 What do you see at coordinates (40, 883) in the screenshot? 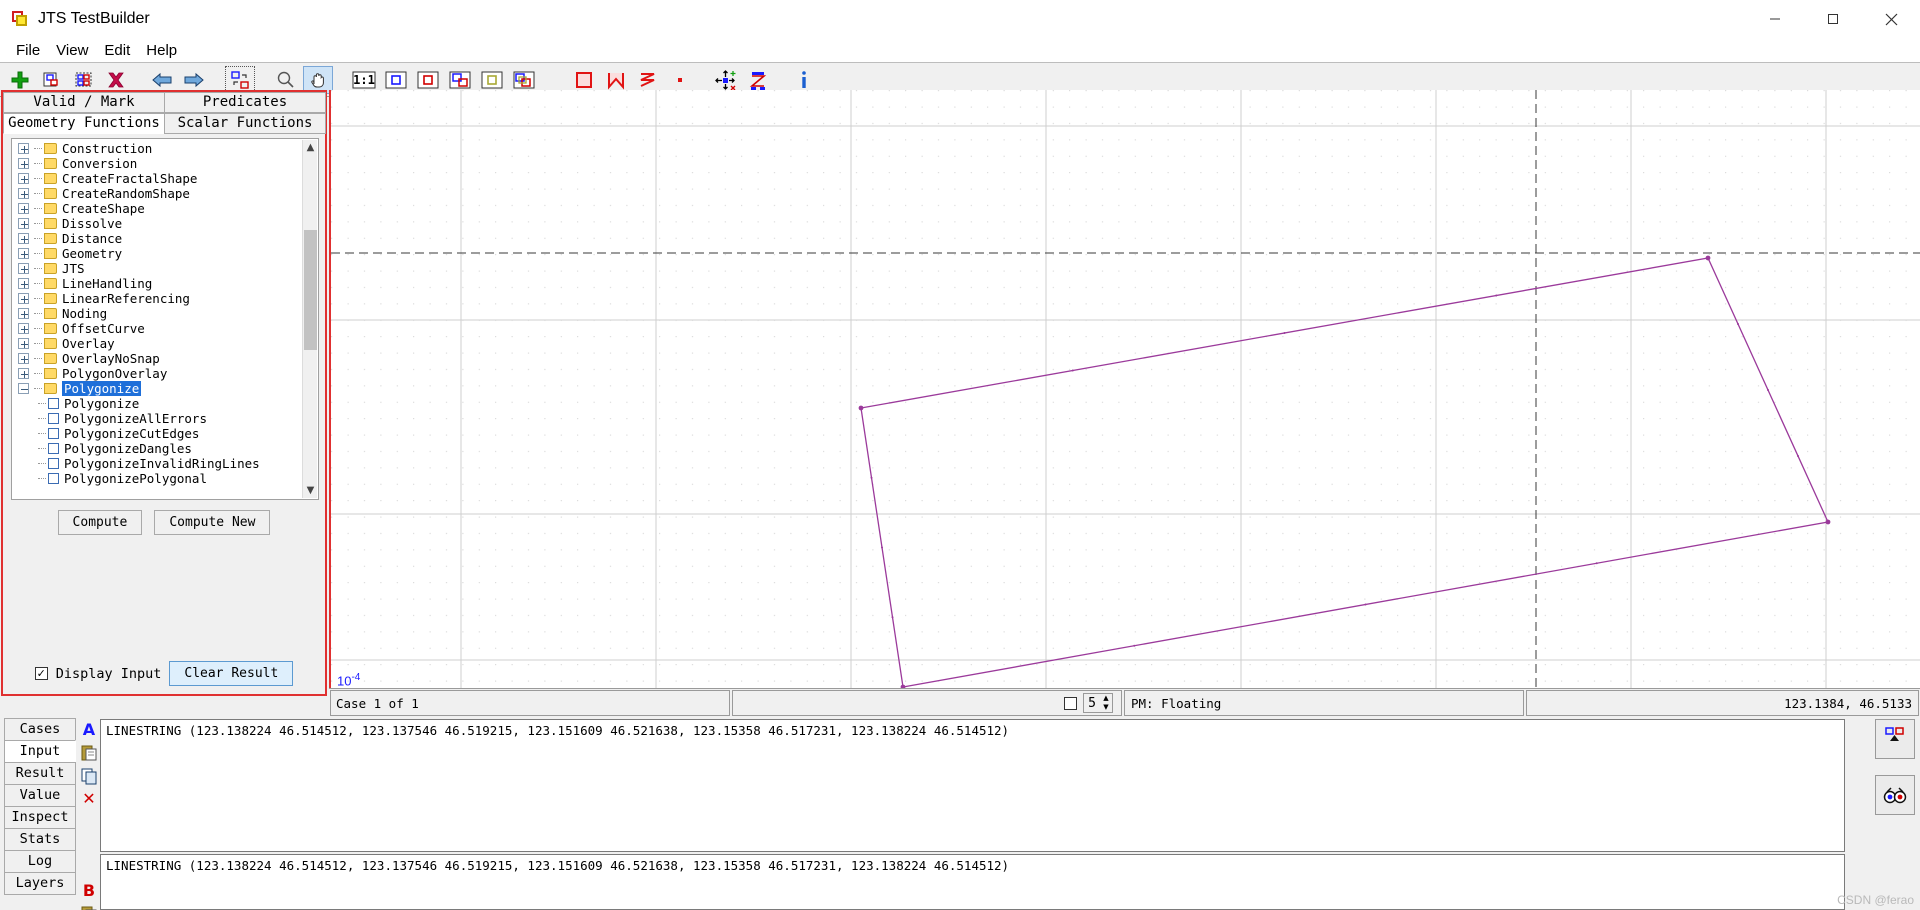
I see `bottom-tab-layers: Layers` at bounding box center [40, 883].